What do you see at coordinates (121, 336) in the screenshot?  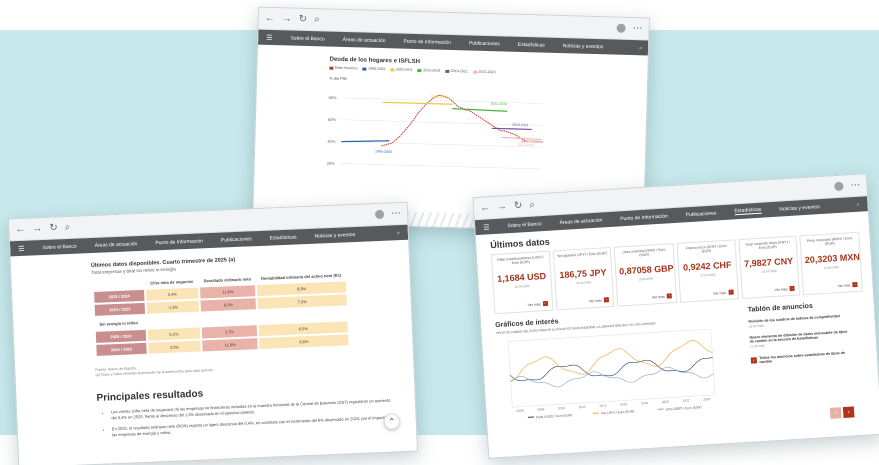 I see `row-label: 2025 / 2024` at bounding box center [121, 336].